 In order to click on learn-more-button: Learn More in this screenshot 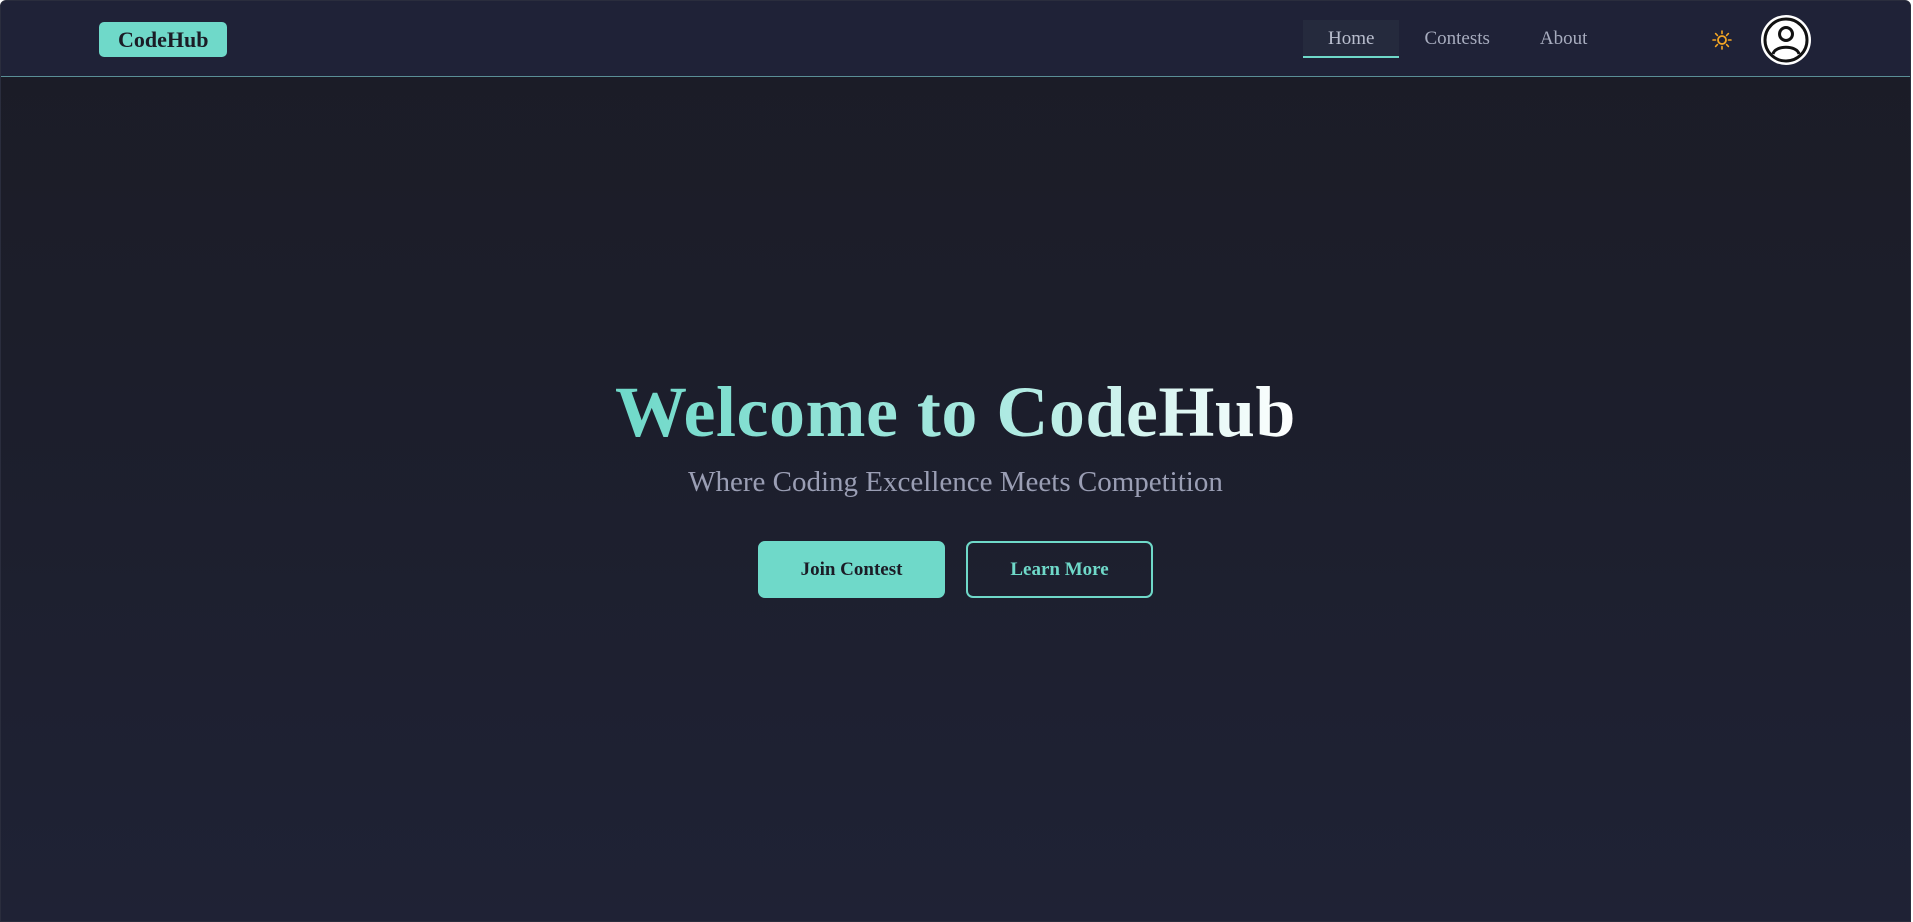, I will do `click(1059, 569)`.